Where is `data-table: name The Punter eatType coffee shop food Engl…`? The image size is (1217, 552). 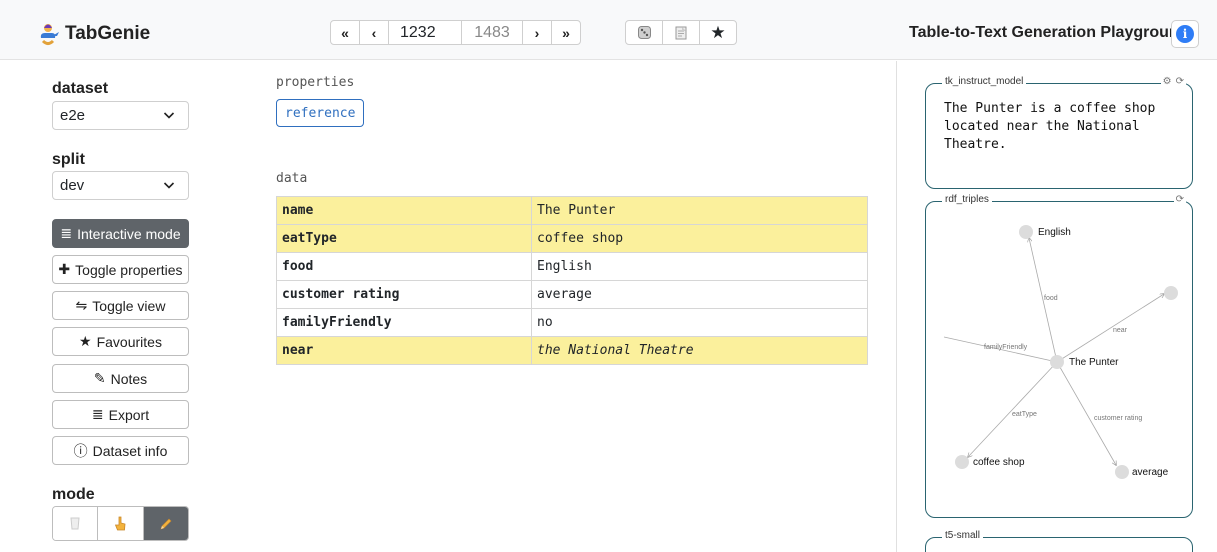
data-table: name The Punter eatType coffee shop food Engl… is located at coordinates (572, 280).